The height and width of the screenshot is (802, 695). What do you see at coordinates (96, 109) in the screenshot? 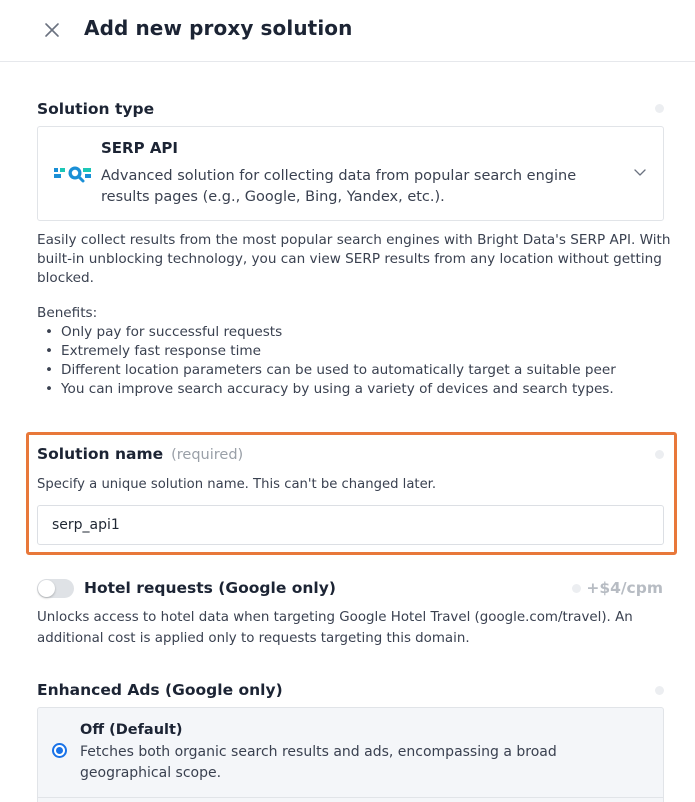
I see `solution-type-label: Solution type` at bounding box center [96, 109].